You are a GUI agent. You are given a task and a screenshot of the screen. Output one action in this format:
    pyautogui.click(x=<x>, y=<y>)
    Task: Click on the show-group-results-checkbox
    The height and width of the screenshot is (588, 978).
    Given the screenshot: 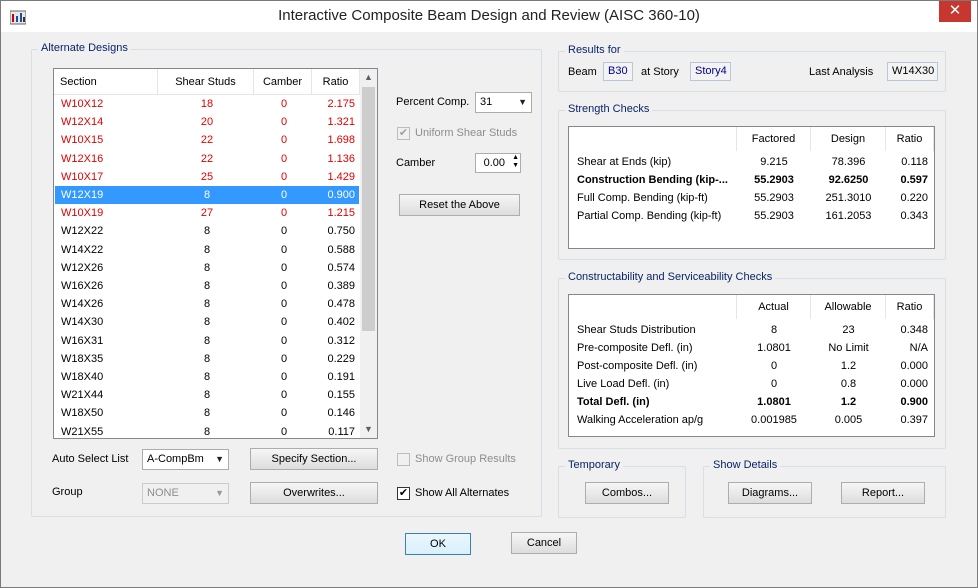 What is the action you would take?
    pyautogui.click(x=403, y=459)
    